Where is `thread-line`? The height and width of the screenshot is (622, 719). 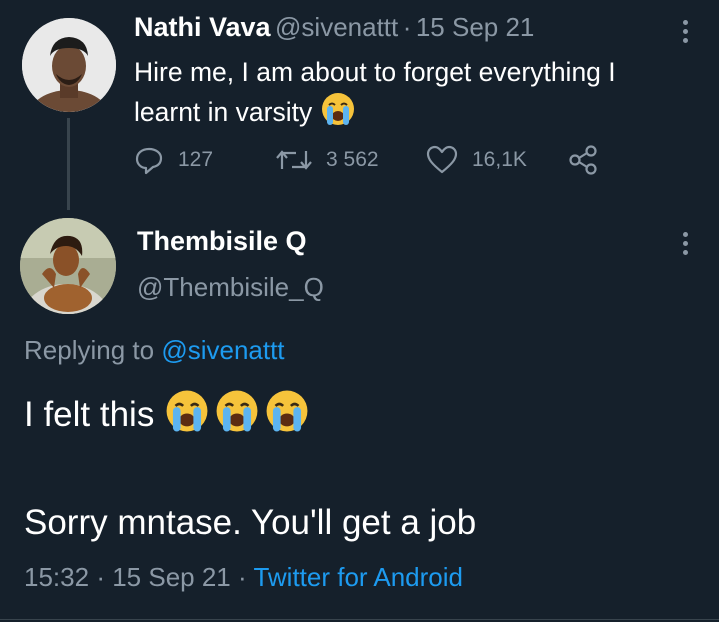
thread-line is located at coordinates (68, 164).